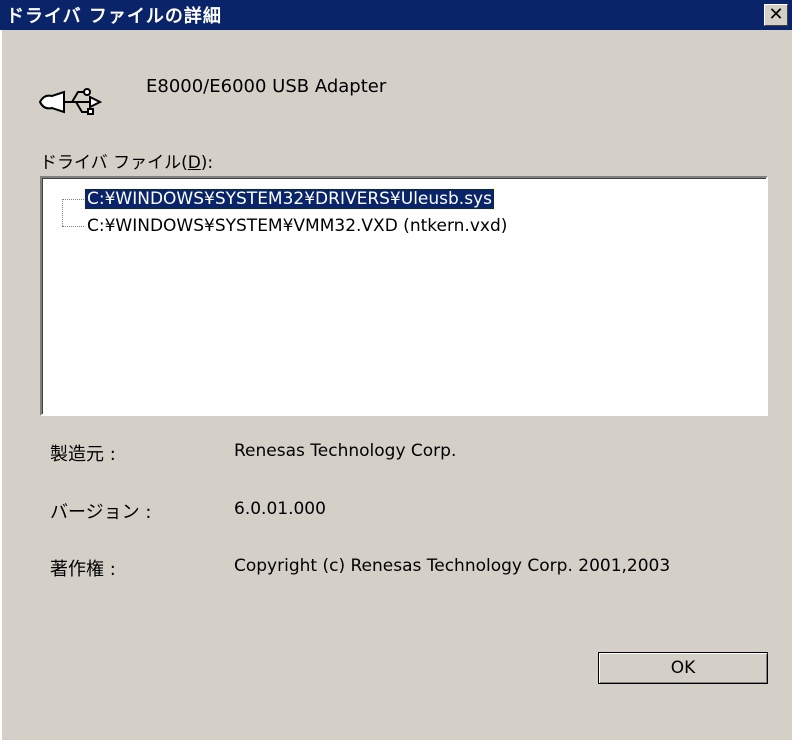 This screenshot has height=740, width=792. What do you see at coordinates (114, 16) in the screenshot?
I see `window-title: ドライバ ファイルの詳細` at bounding box center [114, 16].